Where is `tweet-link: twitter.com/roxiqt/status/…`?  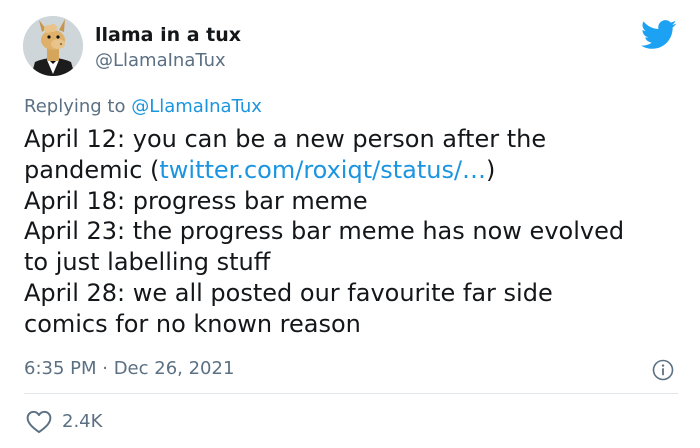 tweet-link: twitter.com/roxiqt/status/… is located at coordinates (322, 170).